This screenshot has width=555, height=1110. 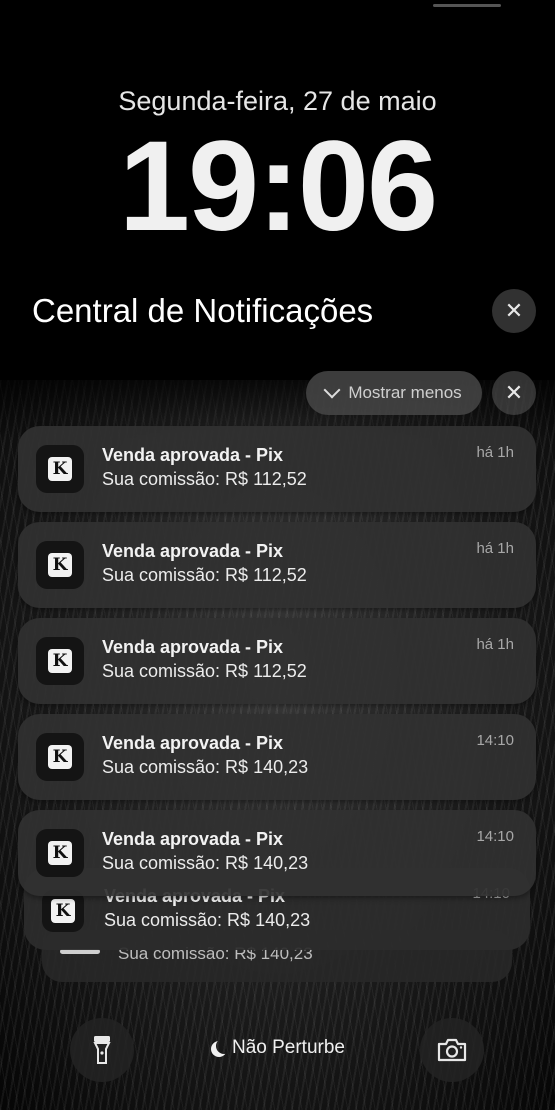 What do you see at coordinates (288, 1047) in the screenshot?
I see `focus-label: Não Perturbe` at bounding box center [288, 1047].